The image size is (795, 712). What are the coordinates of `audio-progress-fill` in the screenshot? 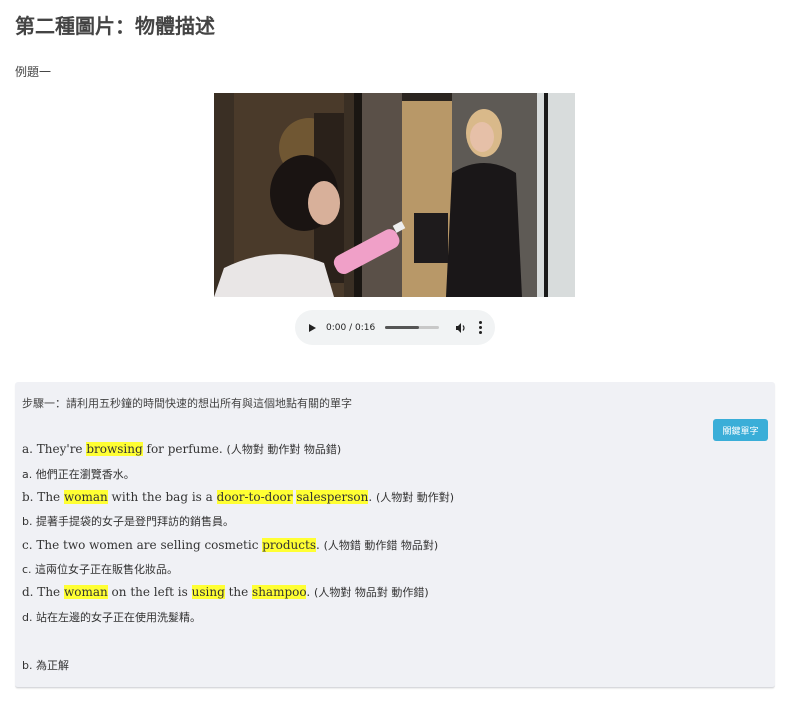 It's located at (402, 327).